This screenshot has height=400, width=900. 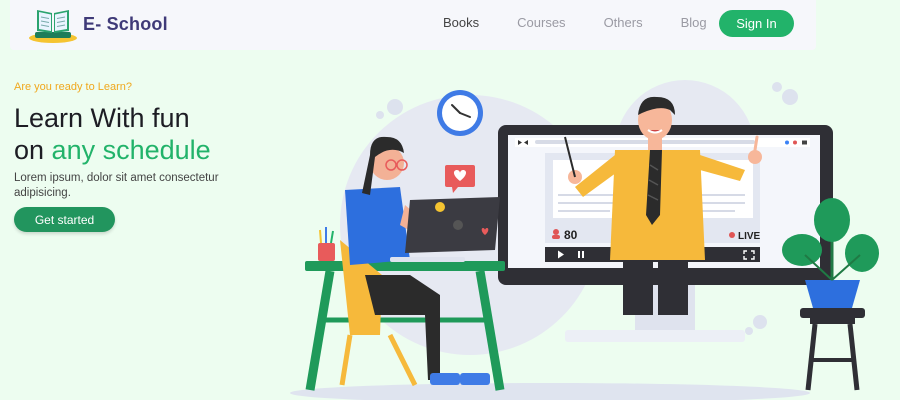 I want to click on get-started-button: Get started, so click(x=64, y=219).